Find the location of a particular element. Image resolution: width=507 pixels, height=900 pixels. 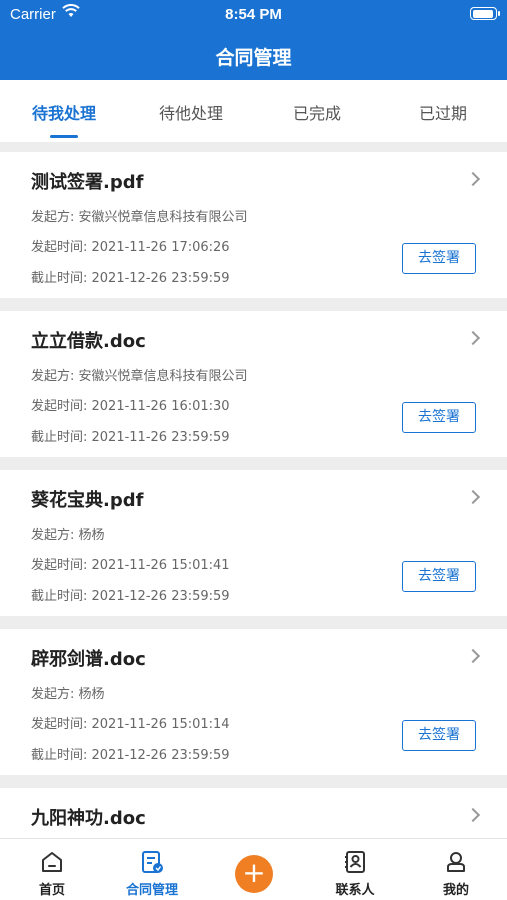

contract-doc-icon is located at coordinates (152, 864).